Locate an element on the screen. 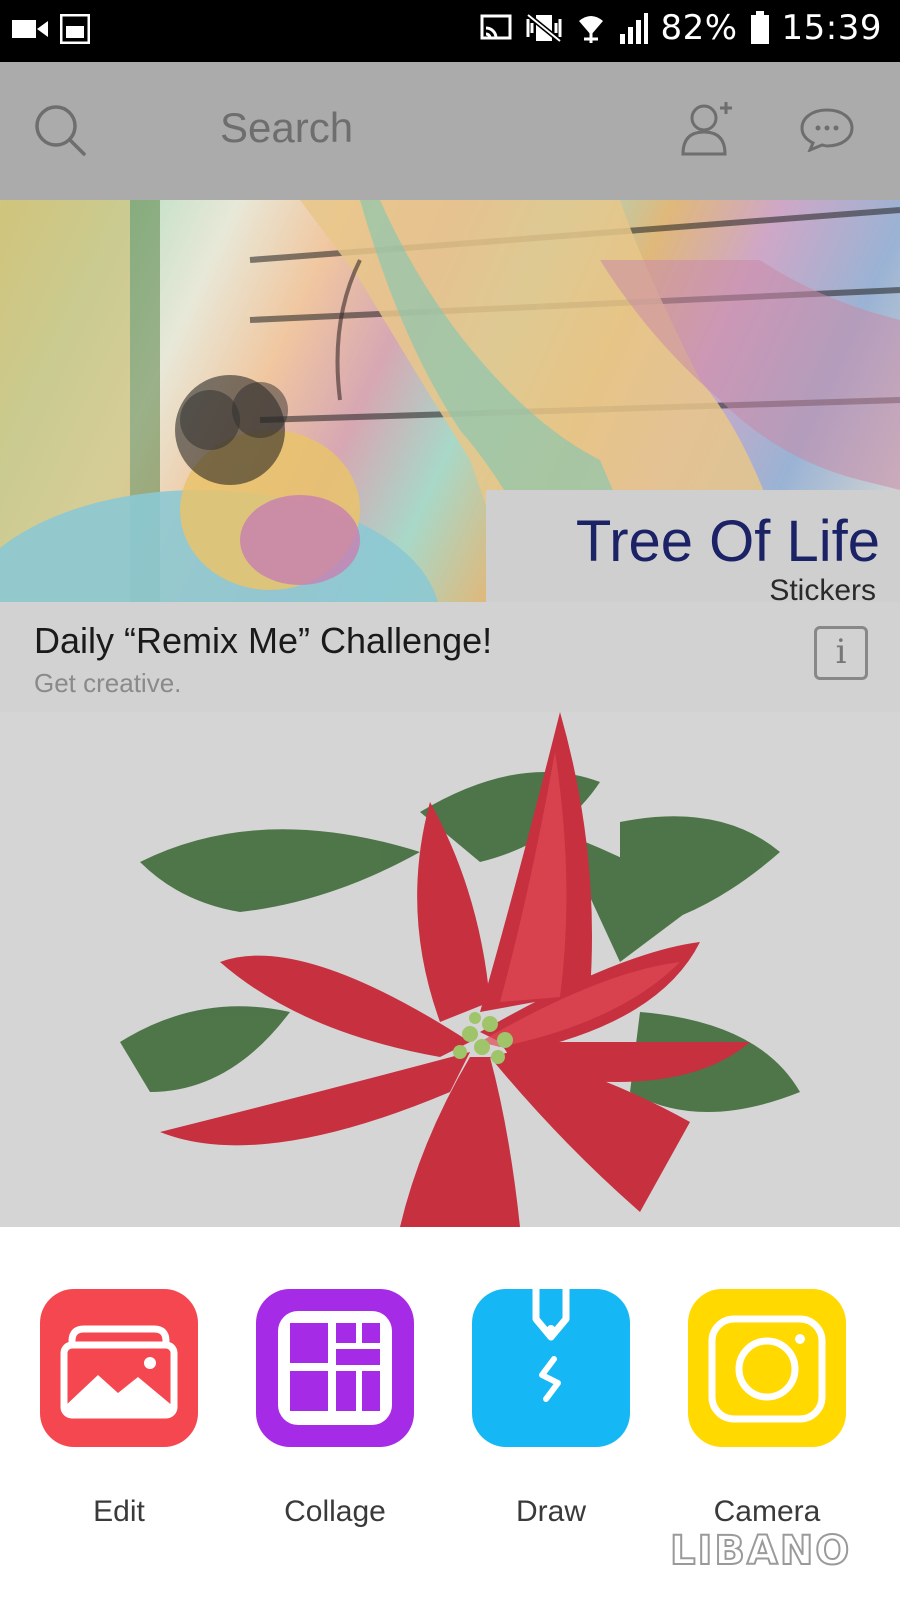 The width and height of the screenshot is (900, 1603). gallery-icon is located at coordinates (75, 29).